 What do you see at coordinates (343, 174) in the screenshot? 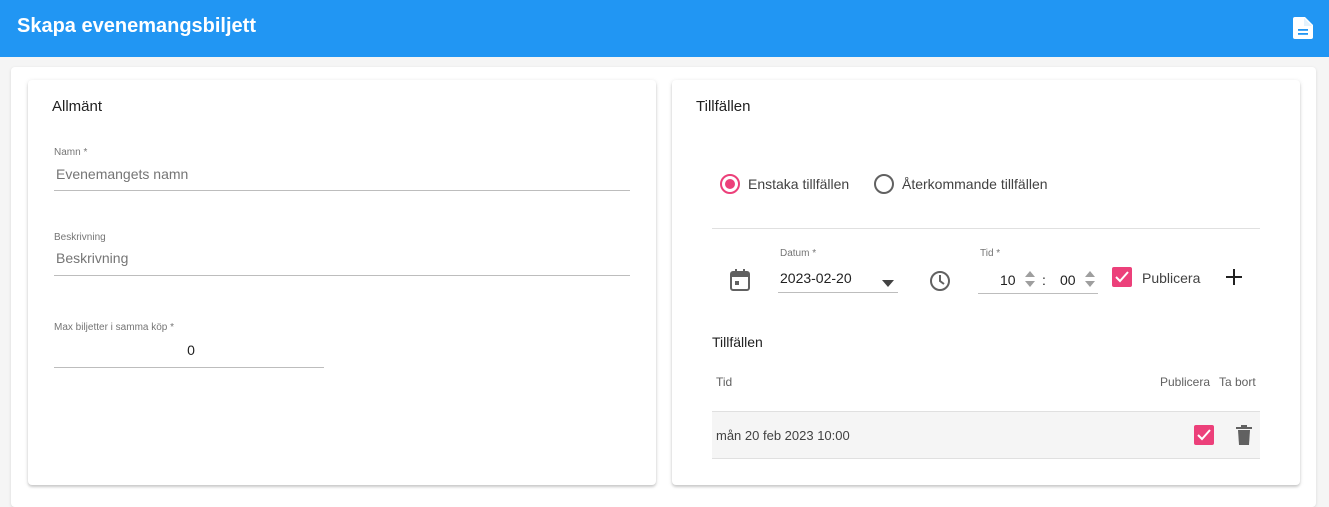
I see `name-input` at bounding box center [343, 174].